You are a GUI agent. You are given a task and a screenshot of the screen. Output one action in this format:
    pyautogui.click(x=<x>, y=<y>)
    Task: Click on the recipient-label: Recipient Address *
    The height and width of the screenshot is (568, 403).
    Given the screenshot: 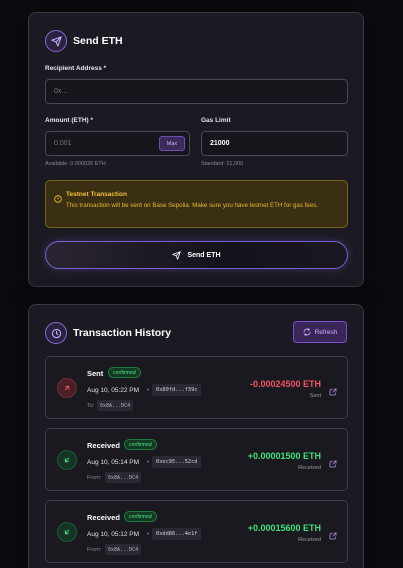 What is the action you would take?
    pyautogui.click(x=76, y=68)
    